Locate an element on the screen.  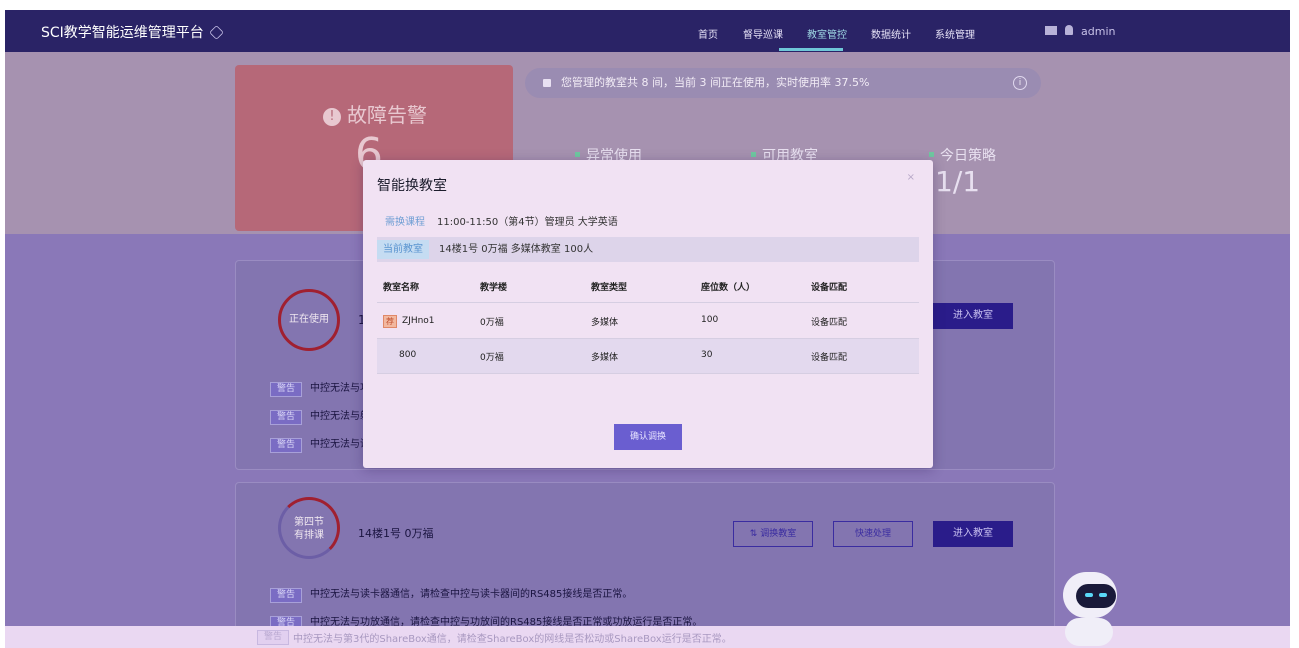
col-header-type: 教室类型 is located at coordinates (609, 288).